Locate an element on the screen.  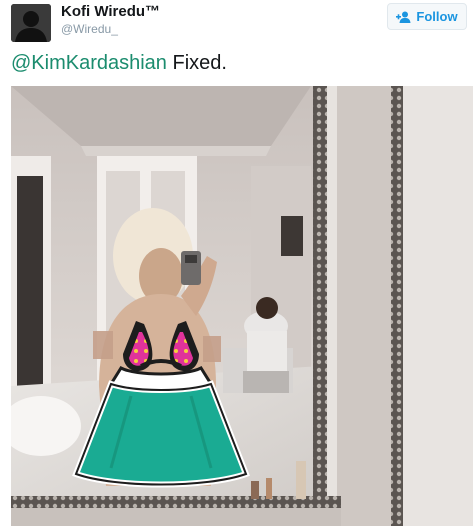
add-user-icon is located at coordinates (404, 17).